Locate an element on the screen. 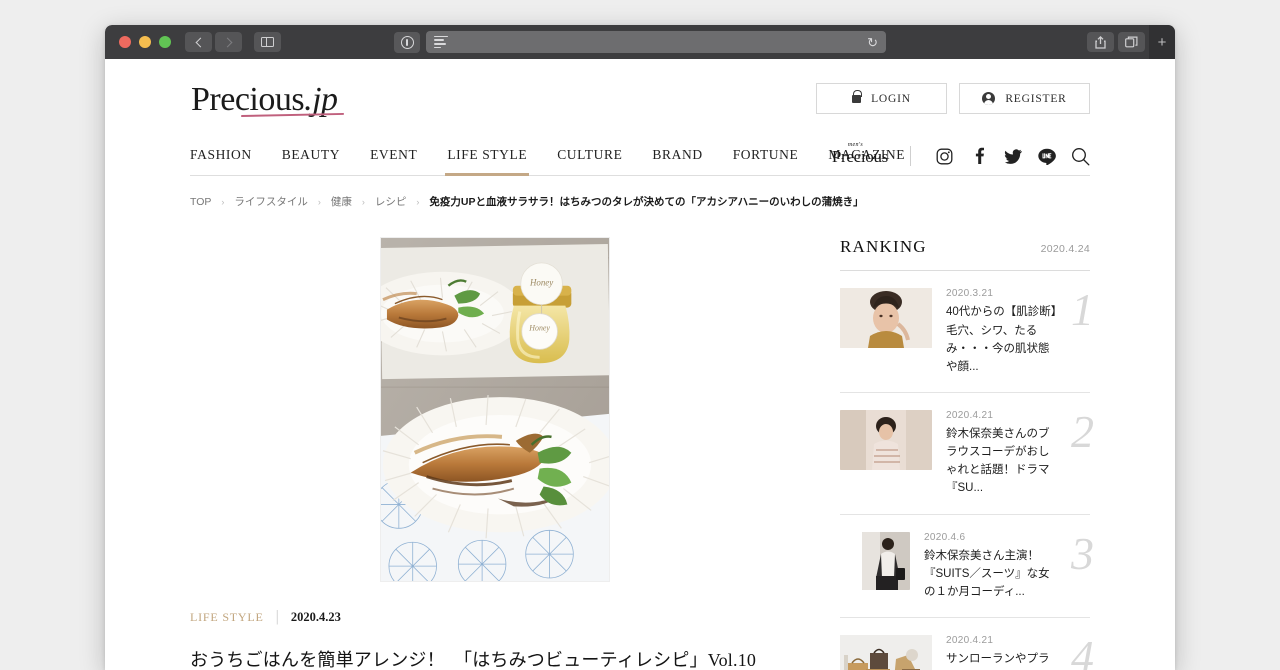  privacy-report-button is located at coordinates (407, 42).